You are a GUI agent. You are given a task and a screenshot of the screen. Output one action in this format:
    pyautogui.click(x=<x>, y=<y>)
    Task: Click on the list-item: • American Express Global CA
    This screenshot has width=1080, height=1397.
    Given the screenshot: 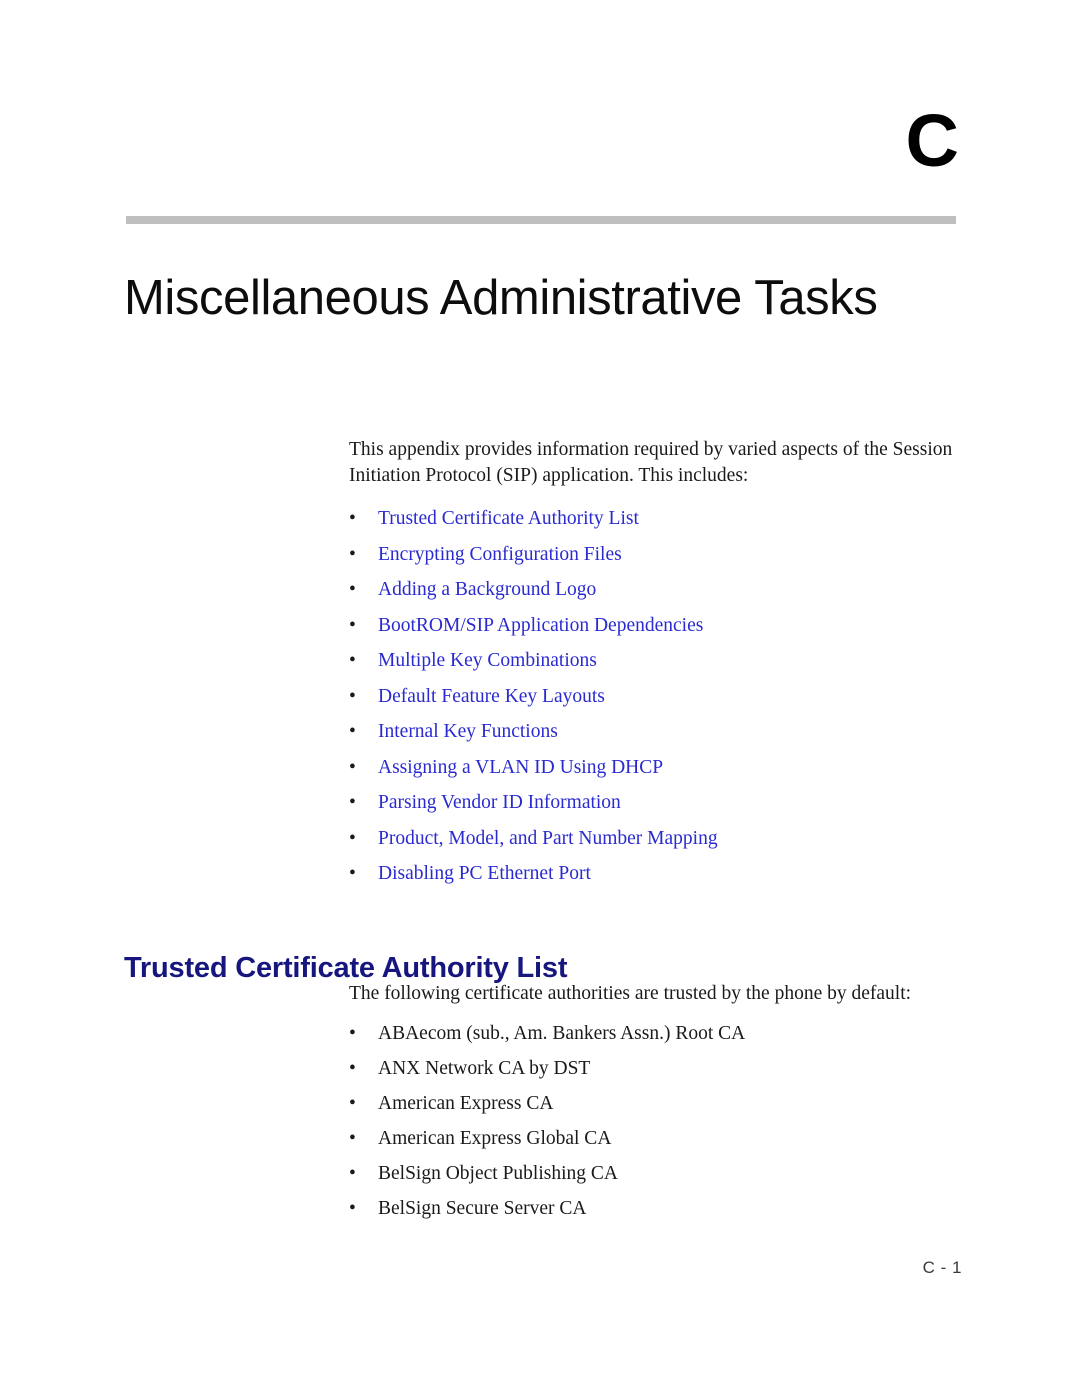 What is the action you would take?
    pyautogui.click(x=659, y=1138)
    